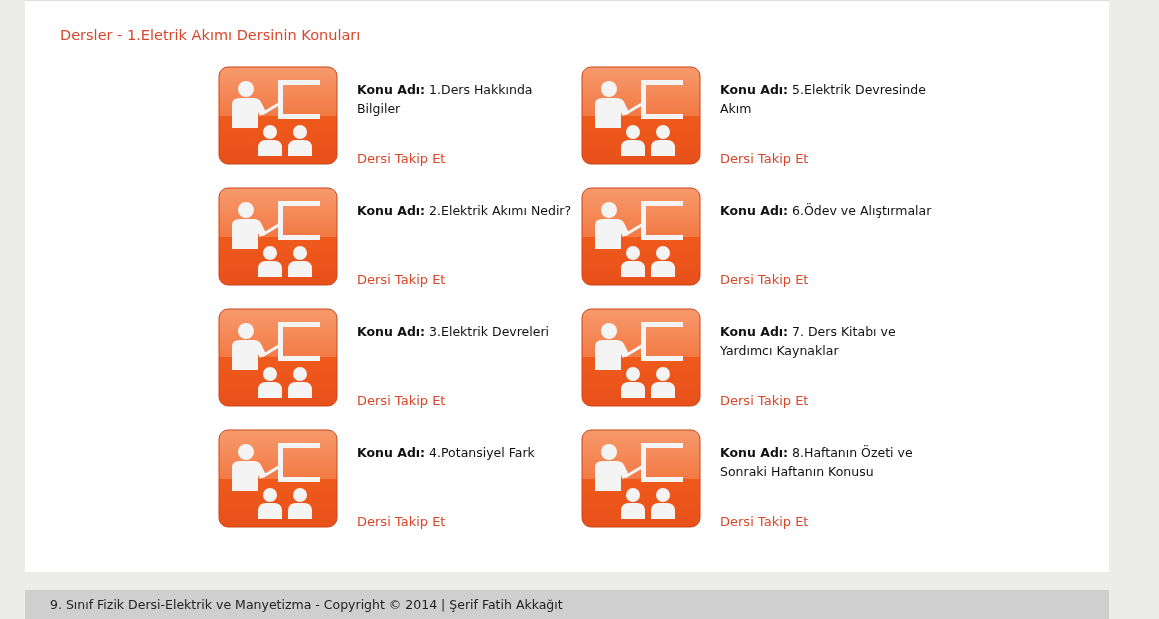  What do you see at coordinates (464, 211) in the screenshot?
I see `topic-title: Konu Adı: 2.Elektrik Akımı Nedir?` at bounding box center [464, 211].